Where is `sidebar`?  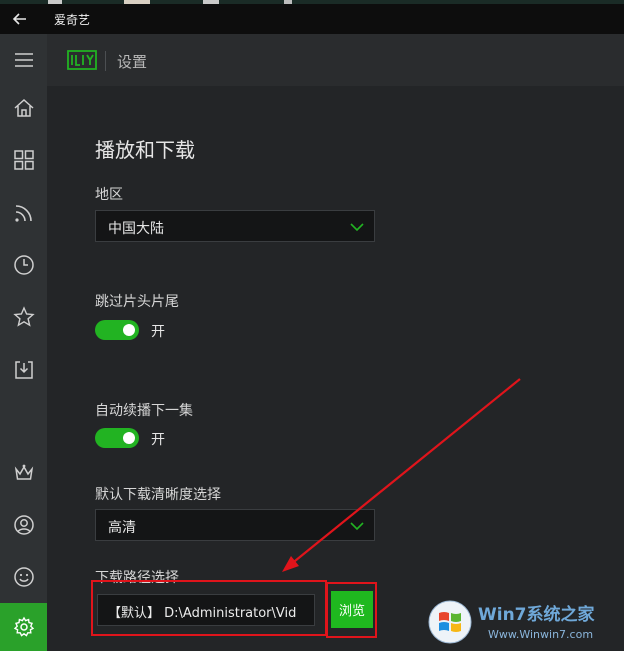
sidebar is located at coordinates (23, 342).